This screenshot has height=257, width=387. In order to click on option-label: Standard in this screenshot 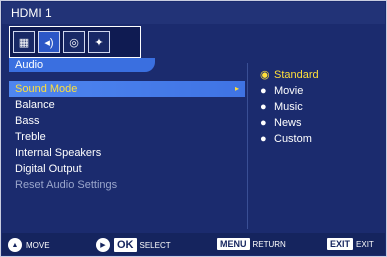, I will do `click(296, 75)`.